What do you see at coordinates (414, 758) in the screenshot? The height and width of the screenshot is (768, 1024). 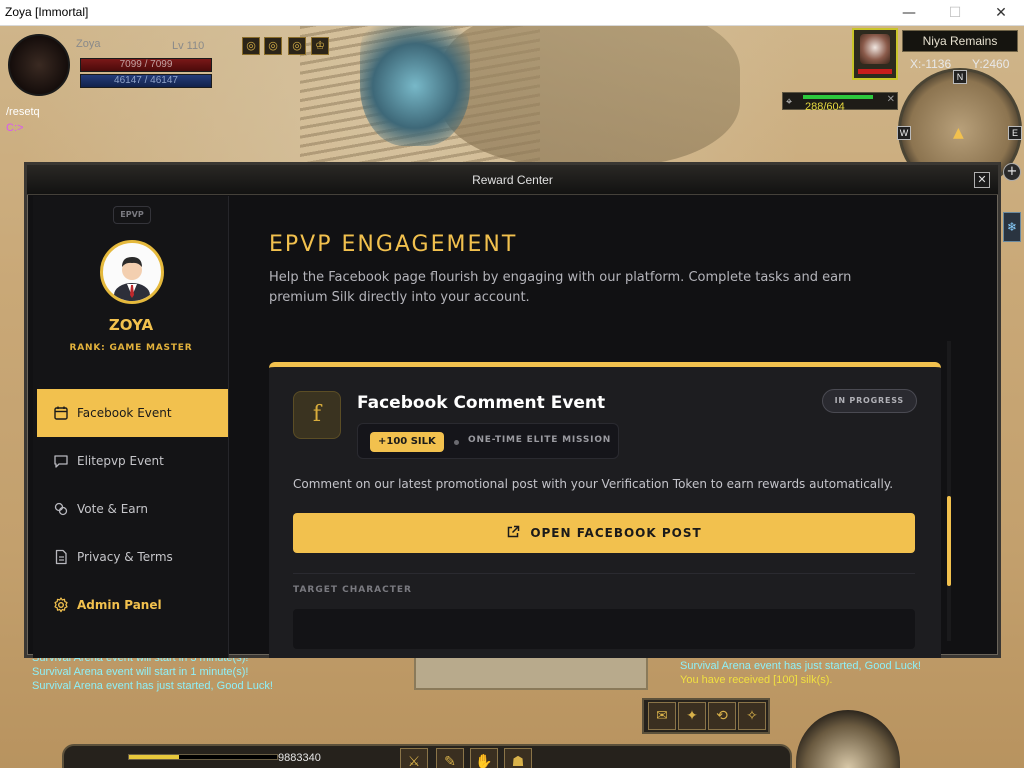 I see `skill-slot: ⚔` at bounding box center [414, 758].